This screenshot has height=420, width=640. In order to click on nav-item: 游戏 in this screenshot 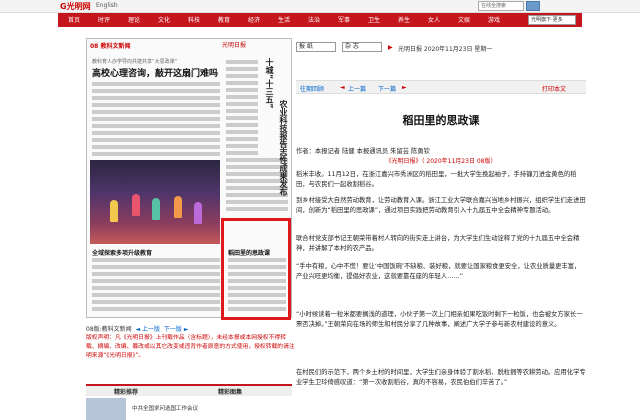, I will do `click(494, 19)`.